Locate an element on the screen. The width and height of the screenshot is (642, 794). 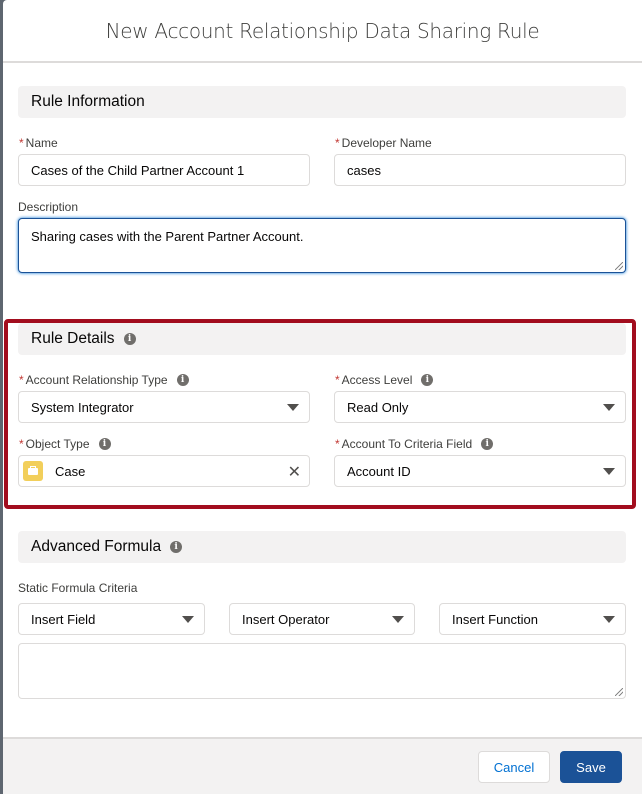
developer-name-input: cases is located at coordinates (480, 170).